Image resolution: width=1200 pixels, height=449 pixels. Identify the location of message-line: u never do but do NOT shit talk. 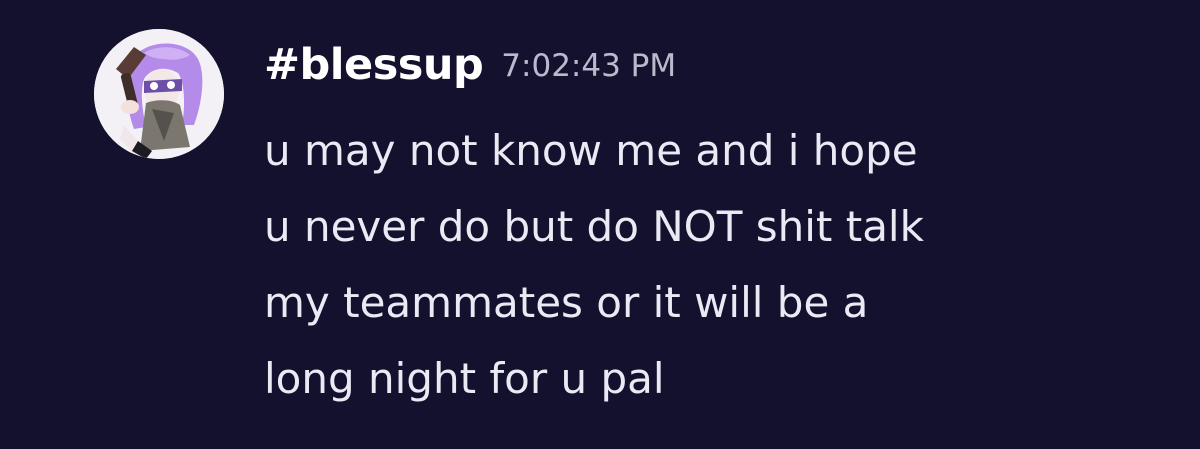
(594, 226).